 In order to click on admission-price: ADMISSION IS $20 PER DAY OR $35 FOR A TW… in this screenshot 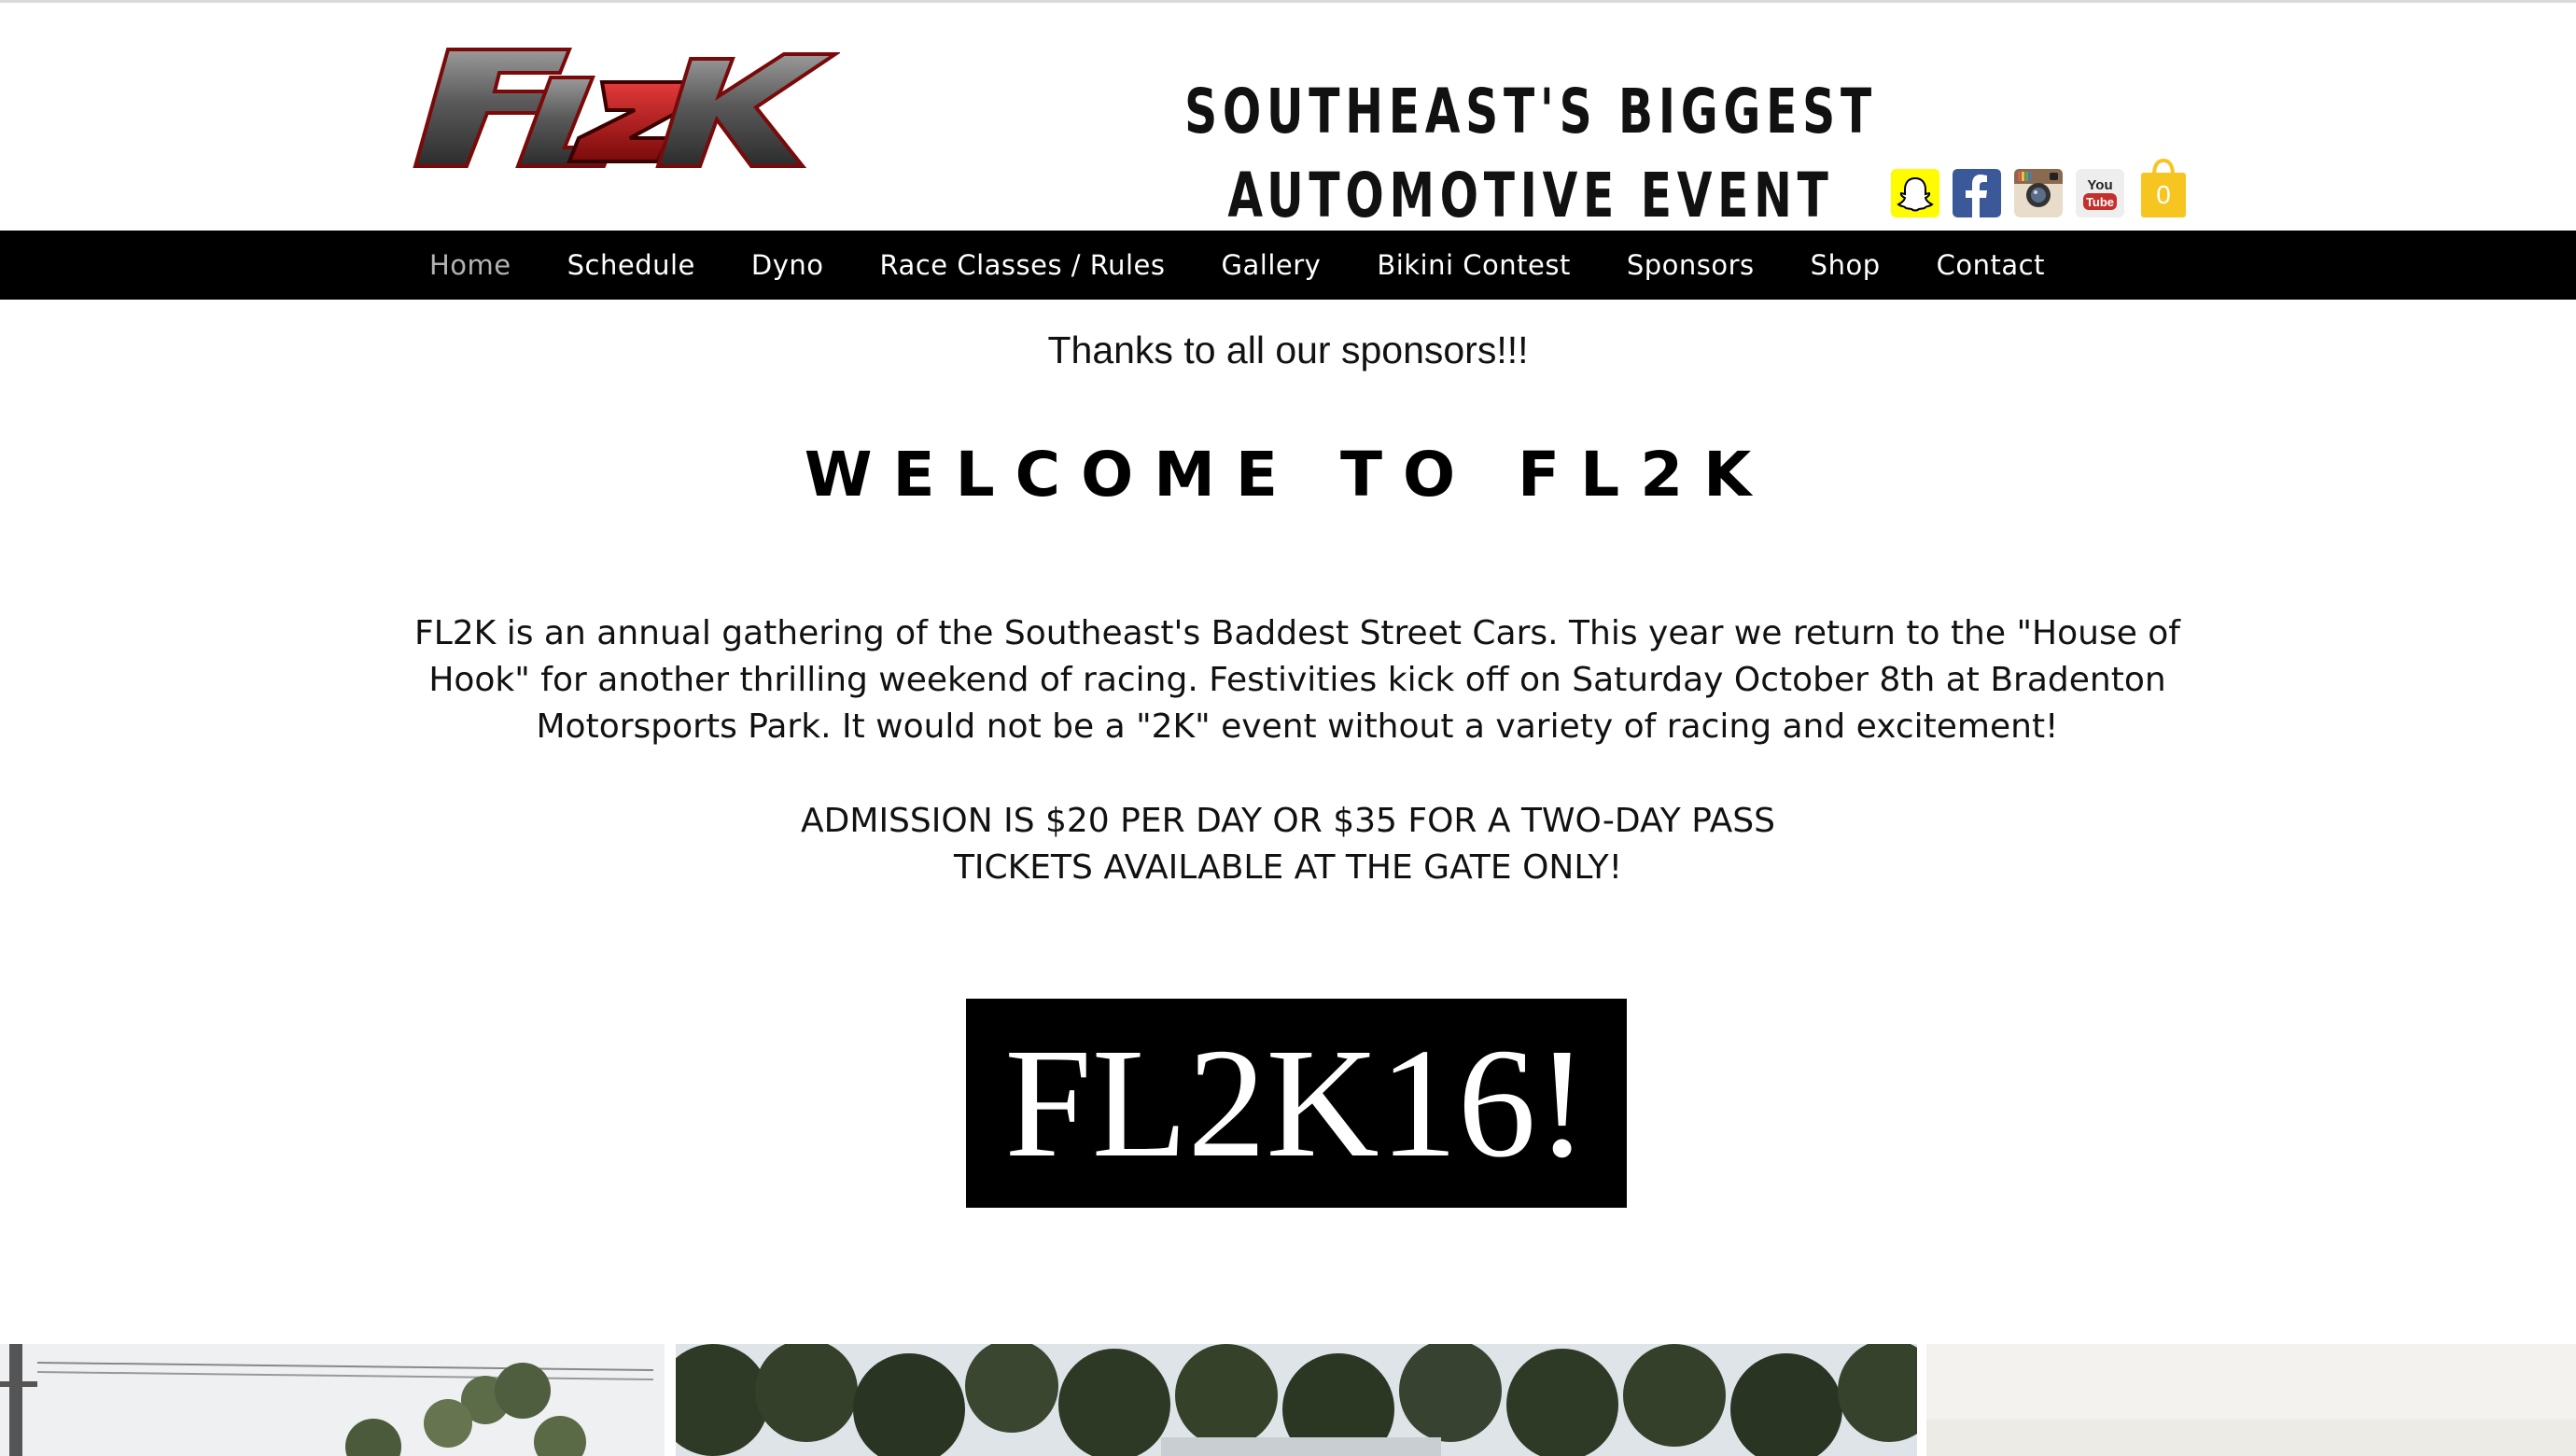, I will do `click(1288, 821)`.